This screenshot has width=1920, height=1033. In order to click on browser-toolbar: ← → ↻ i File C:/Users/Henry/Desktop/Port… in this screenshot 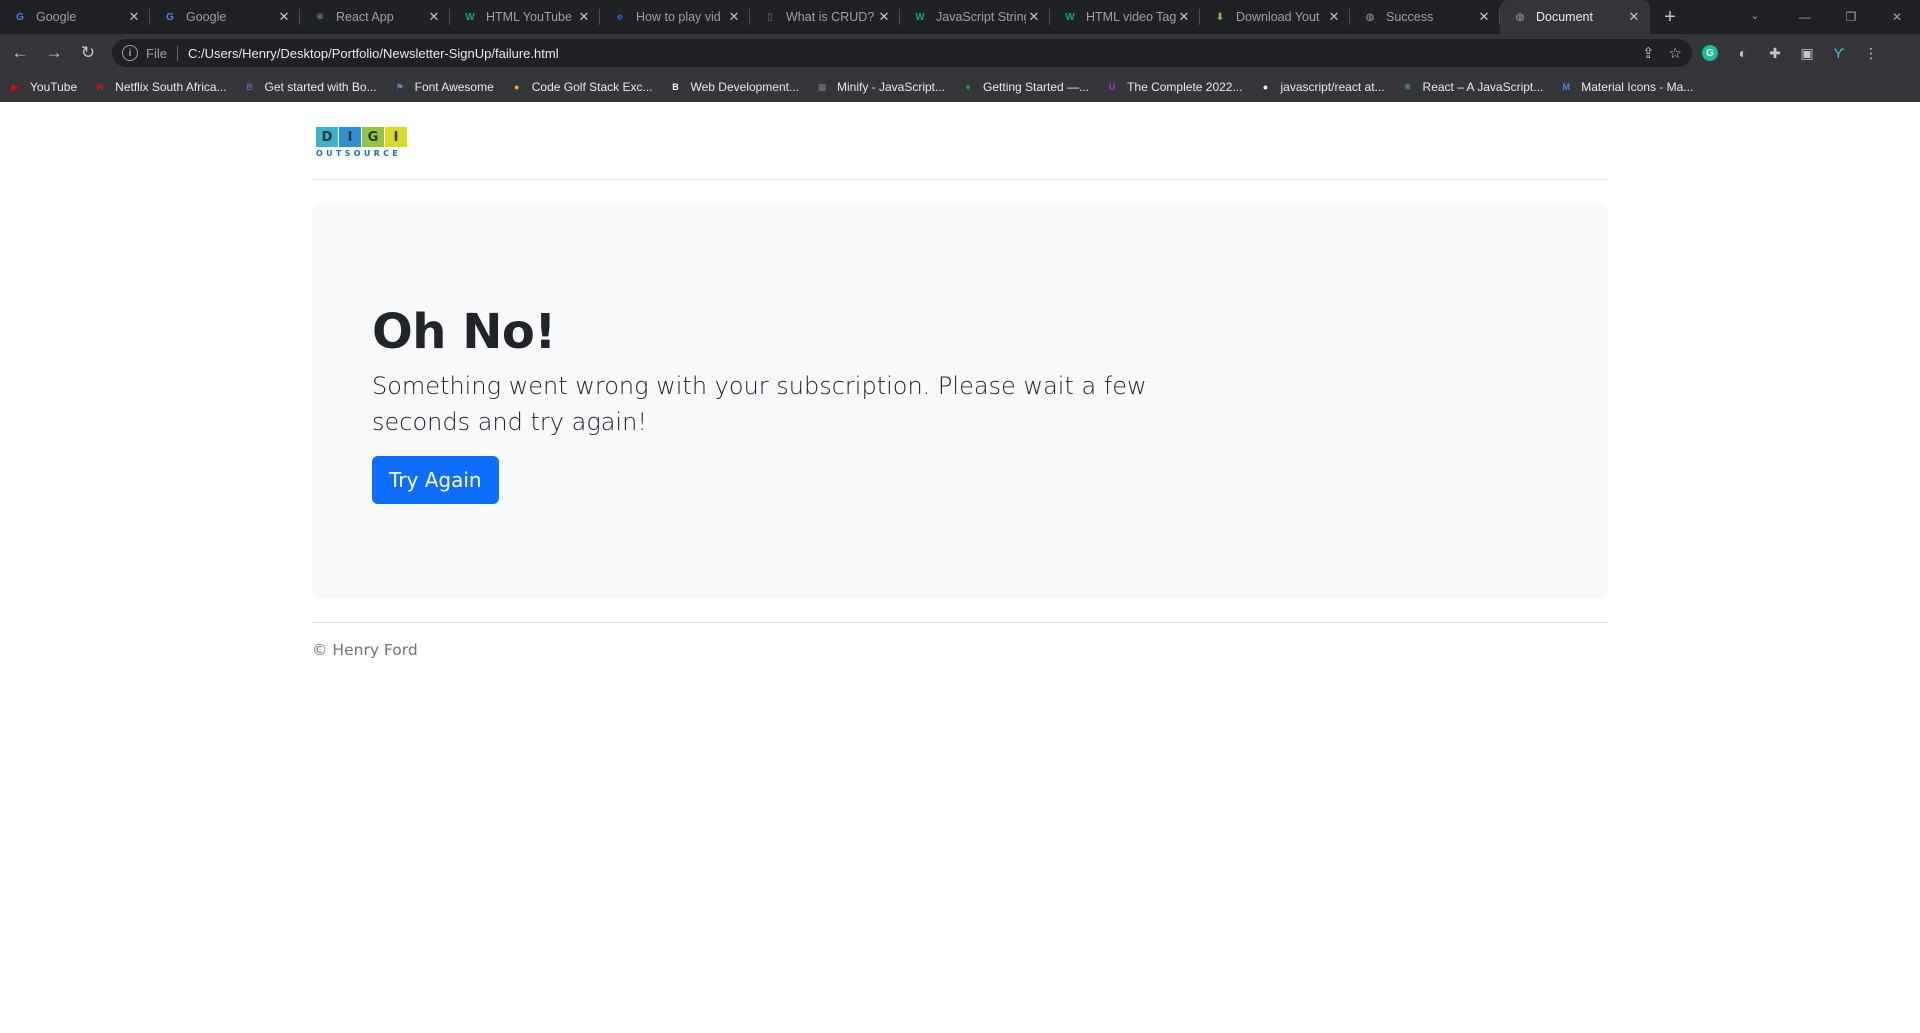, I will do `click(960, 53)`.